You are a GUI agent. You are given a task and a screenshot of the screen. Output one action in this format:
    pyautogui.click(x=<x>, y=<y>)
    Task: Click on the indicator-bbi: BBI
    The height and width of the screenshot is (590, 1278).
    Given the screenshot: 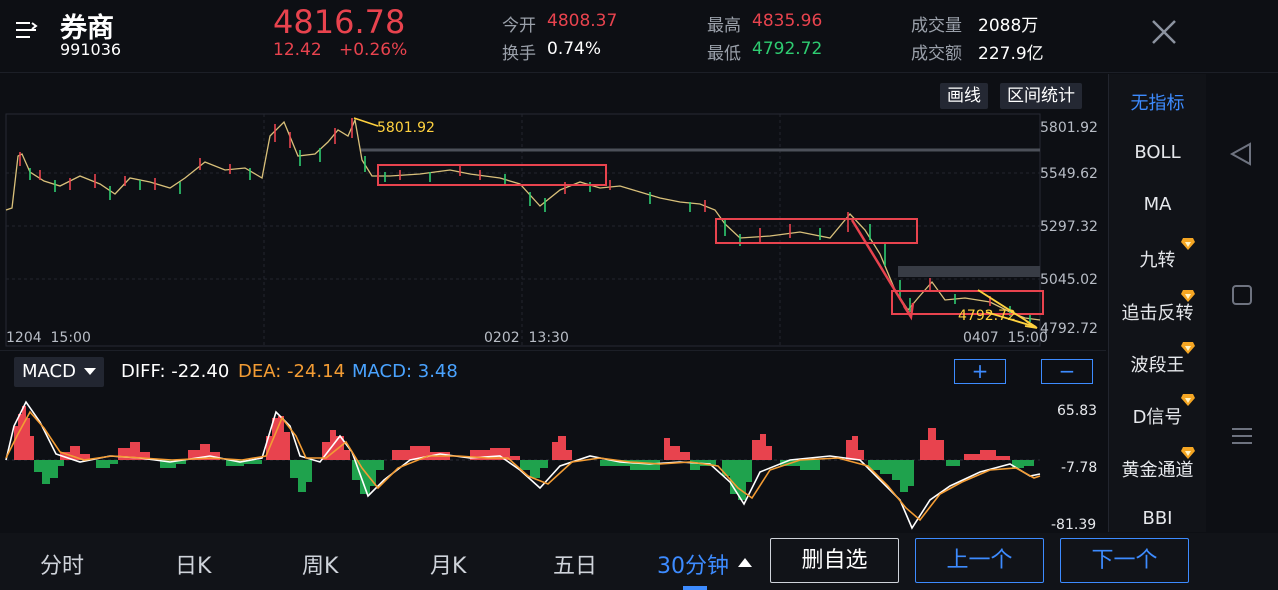 What is the action you would take?
    pyautogui.click(x=1157, y=518)
    